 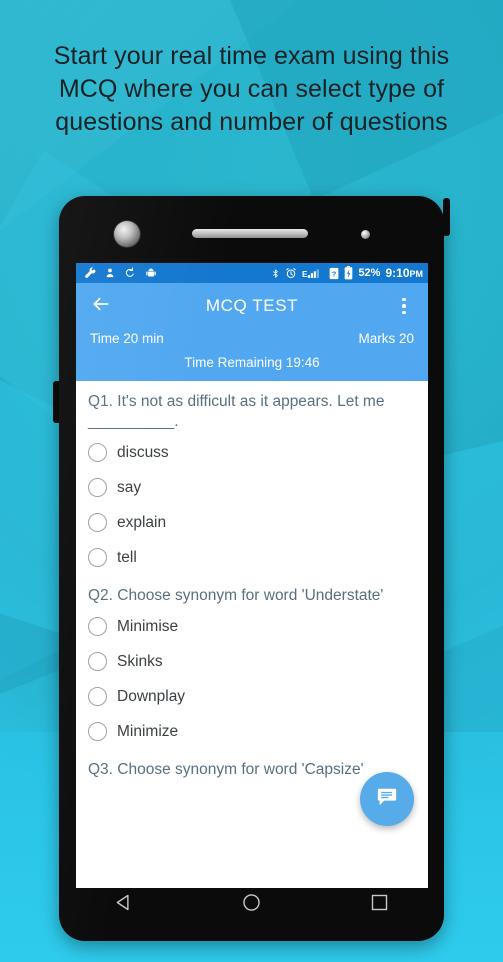 I want to click on chat-bubble-icon, so click(x=387, y=799).